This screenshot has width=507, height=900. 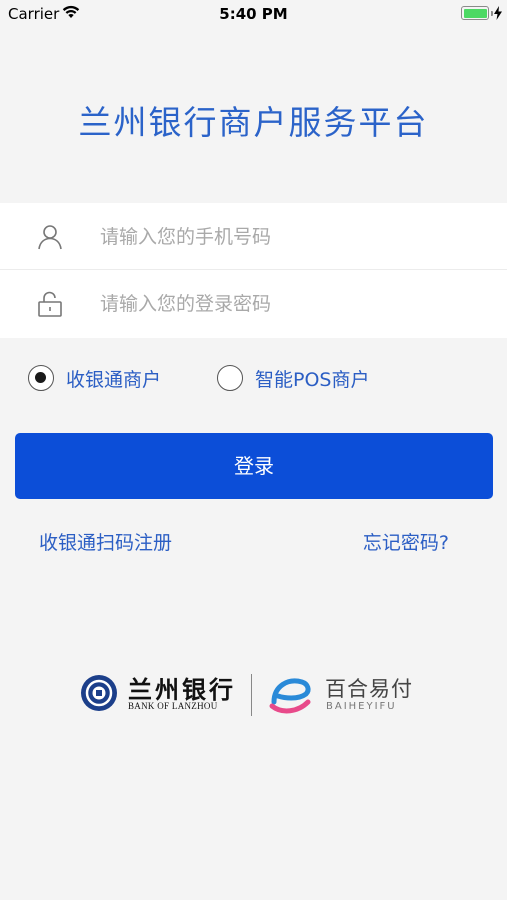 I want to click on user-icon, so click(x=50, y=237).